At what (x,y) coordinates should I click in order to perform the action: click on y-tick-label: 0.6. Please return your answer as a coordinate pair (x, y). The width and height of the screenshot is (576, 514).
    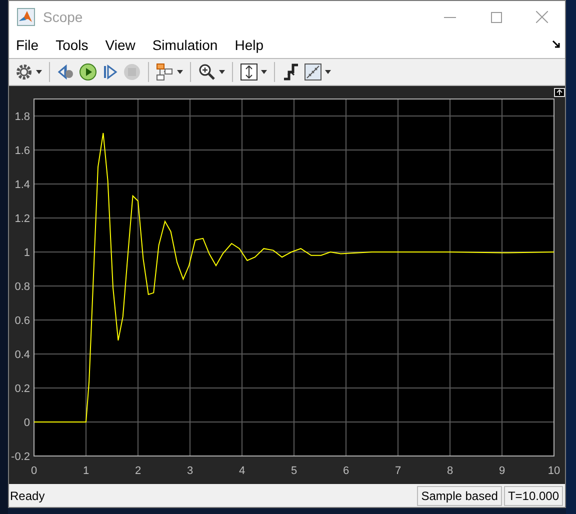
    Looking at the image, I should click on (22, 321).